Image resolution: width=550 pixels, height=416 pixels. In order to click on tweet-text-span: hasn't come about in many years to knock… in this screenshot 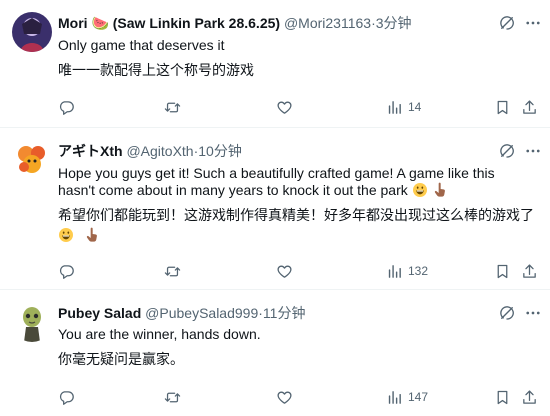, I will do `click(233, 190)`.